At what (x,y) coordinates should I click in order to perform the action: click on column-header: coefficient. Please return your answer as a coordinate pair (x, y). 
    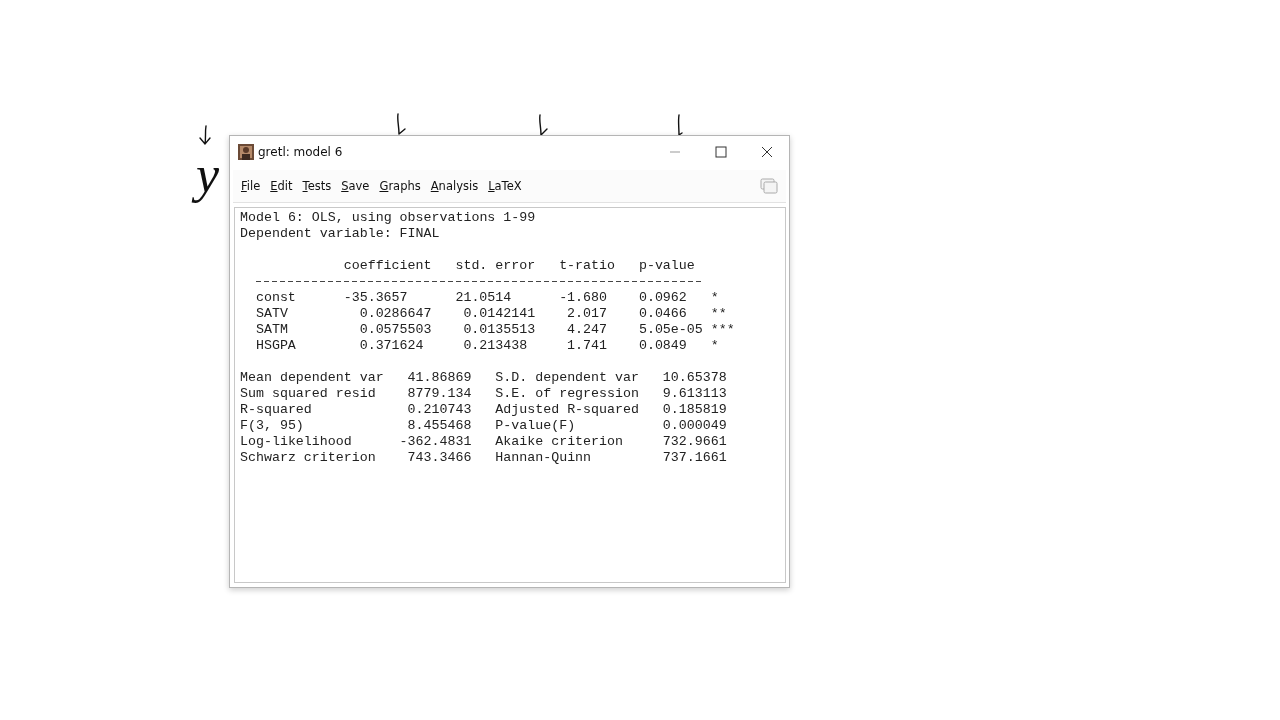
    Looking at the image, I should click on (388, 266).